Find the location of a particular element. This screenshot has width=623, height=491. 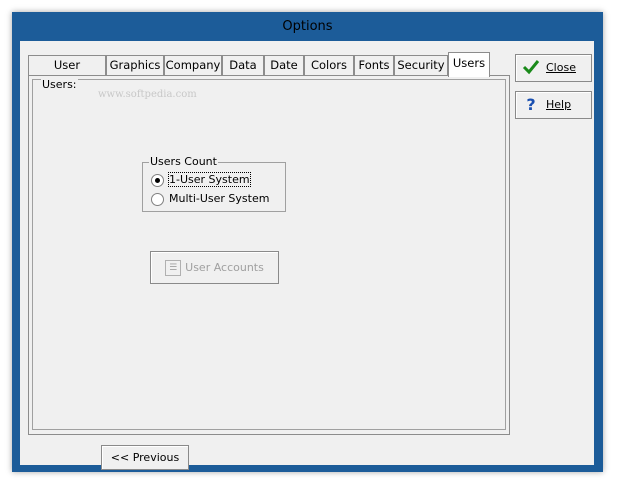

close-label: Close is located at coordinates (561, 67).